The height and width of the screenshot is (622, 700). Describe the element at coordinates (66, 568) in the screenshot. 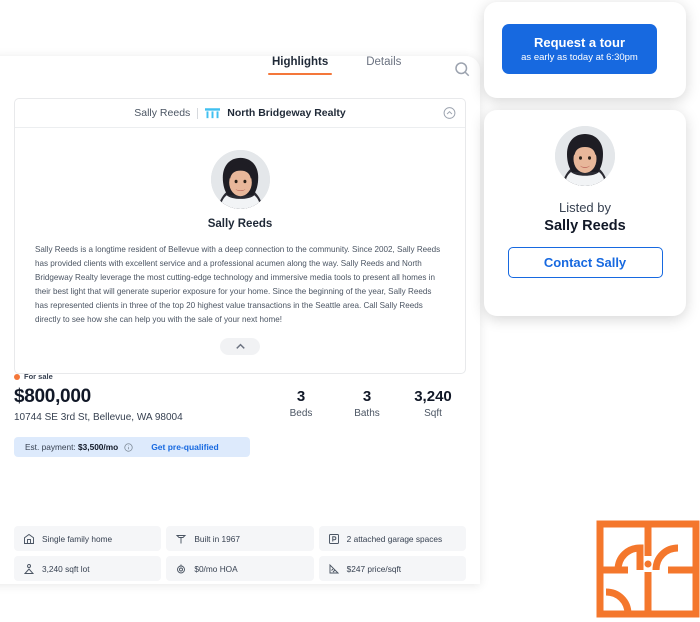

I see `feature-label: 3,240 sqft lot` at that location.